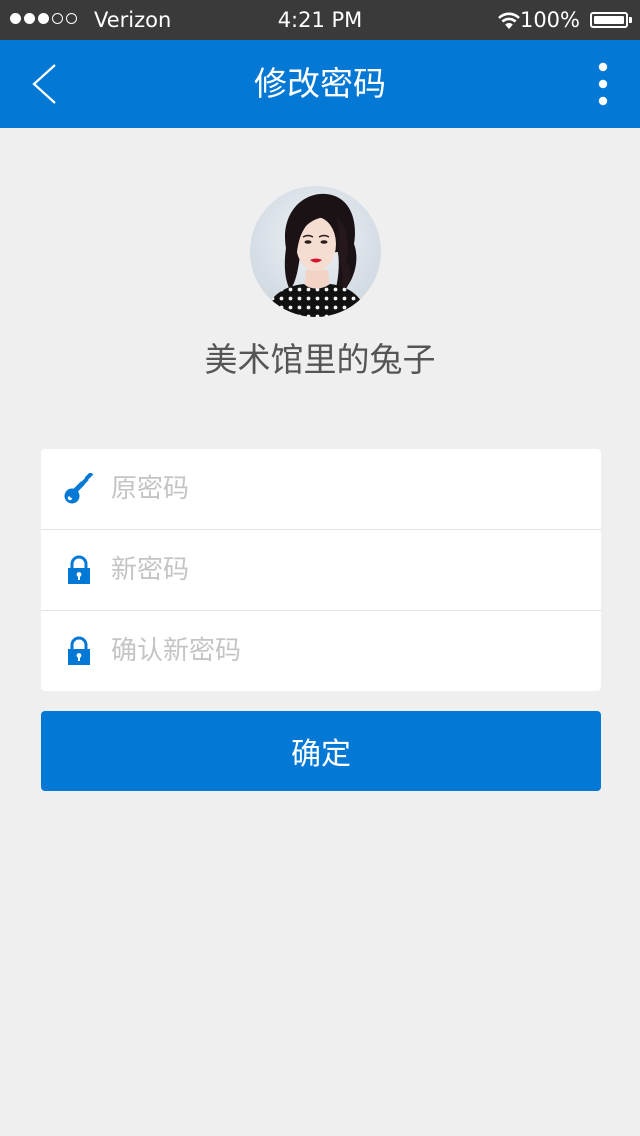  I want to click on battery-icon, so click(609, 20).